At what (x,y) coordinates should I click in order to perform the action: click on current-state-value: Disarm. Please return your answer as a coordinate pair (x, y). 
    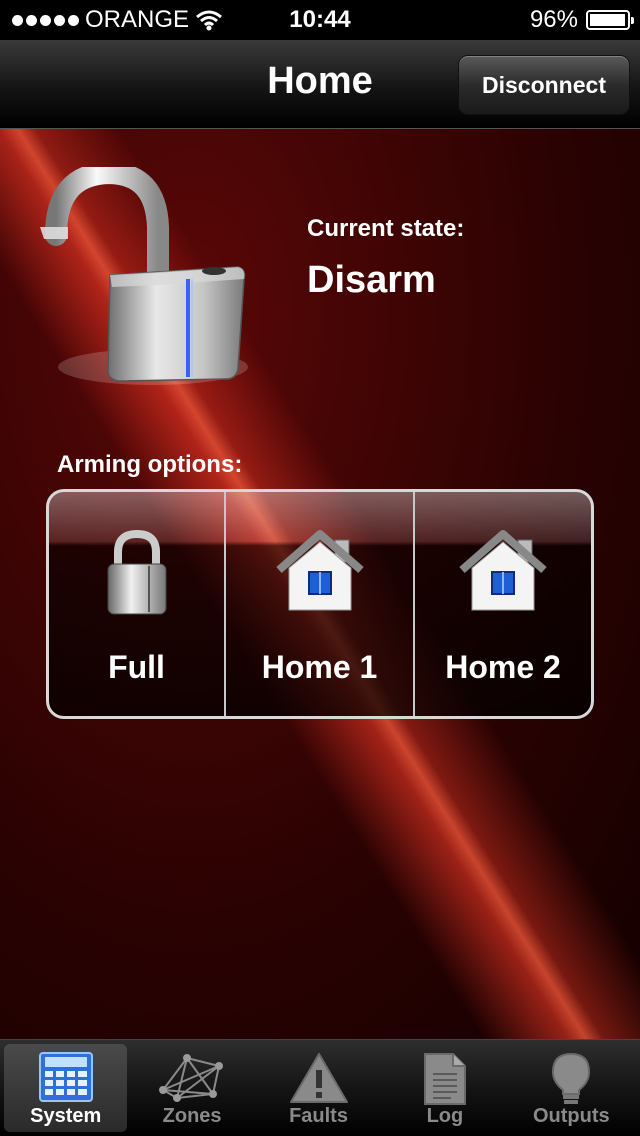
    Looking at the image, I should click on (371, 280).